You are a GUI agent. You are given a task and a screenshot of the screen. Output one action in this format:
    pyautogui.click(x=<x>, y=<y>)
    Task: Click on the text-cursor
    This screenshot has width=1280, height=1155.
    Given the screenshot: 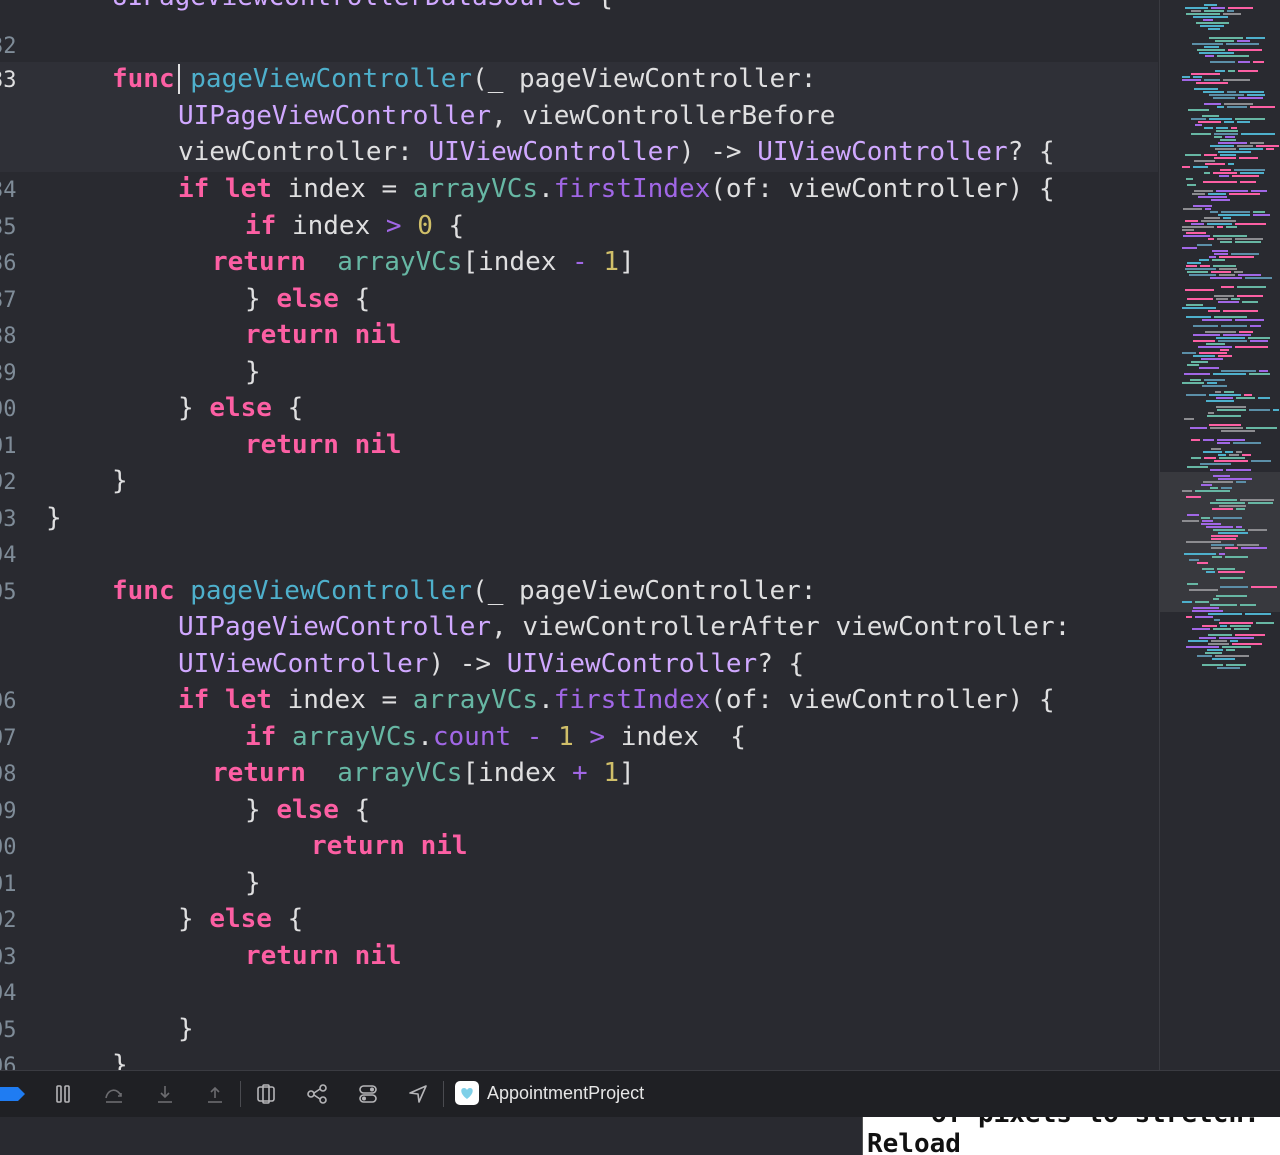 What is the action you would take?
    pyautogui.click(x=179, y=79)
    